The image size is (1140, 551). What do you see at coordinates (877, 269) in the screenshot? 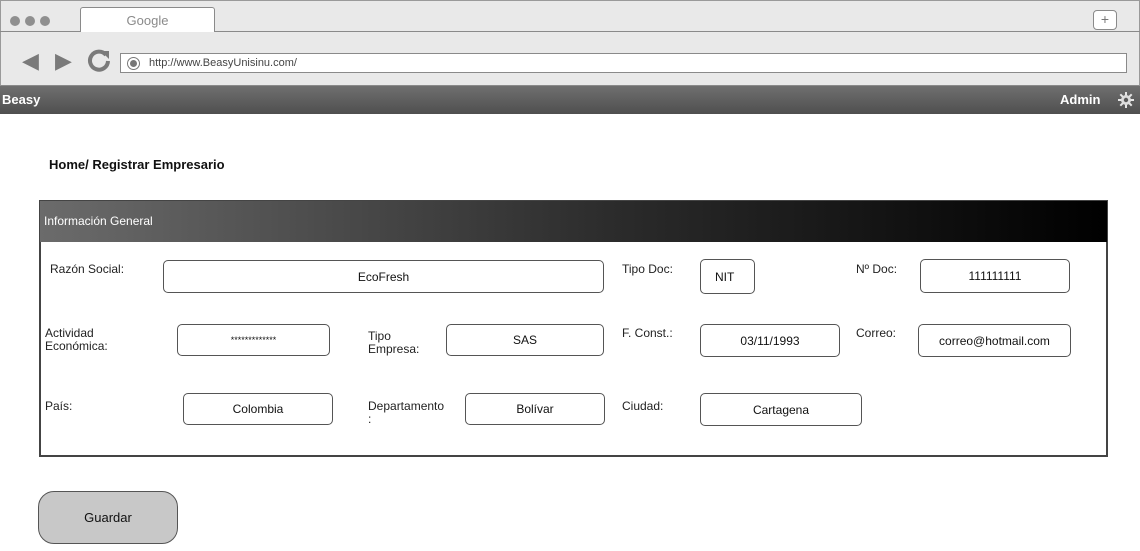
I see `n-doc-label: Nº Doc:` at bounding box center [877, 269].